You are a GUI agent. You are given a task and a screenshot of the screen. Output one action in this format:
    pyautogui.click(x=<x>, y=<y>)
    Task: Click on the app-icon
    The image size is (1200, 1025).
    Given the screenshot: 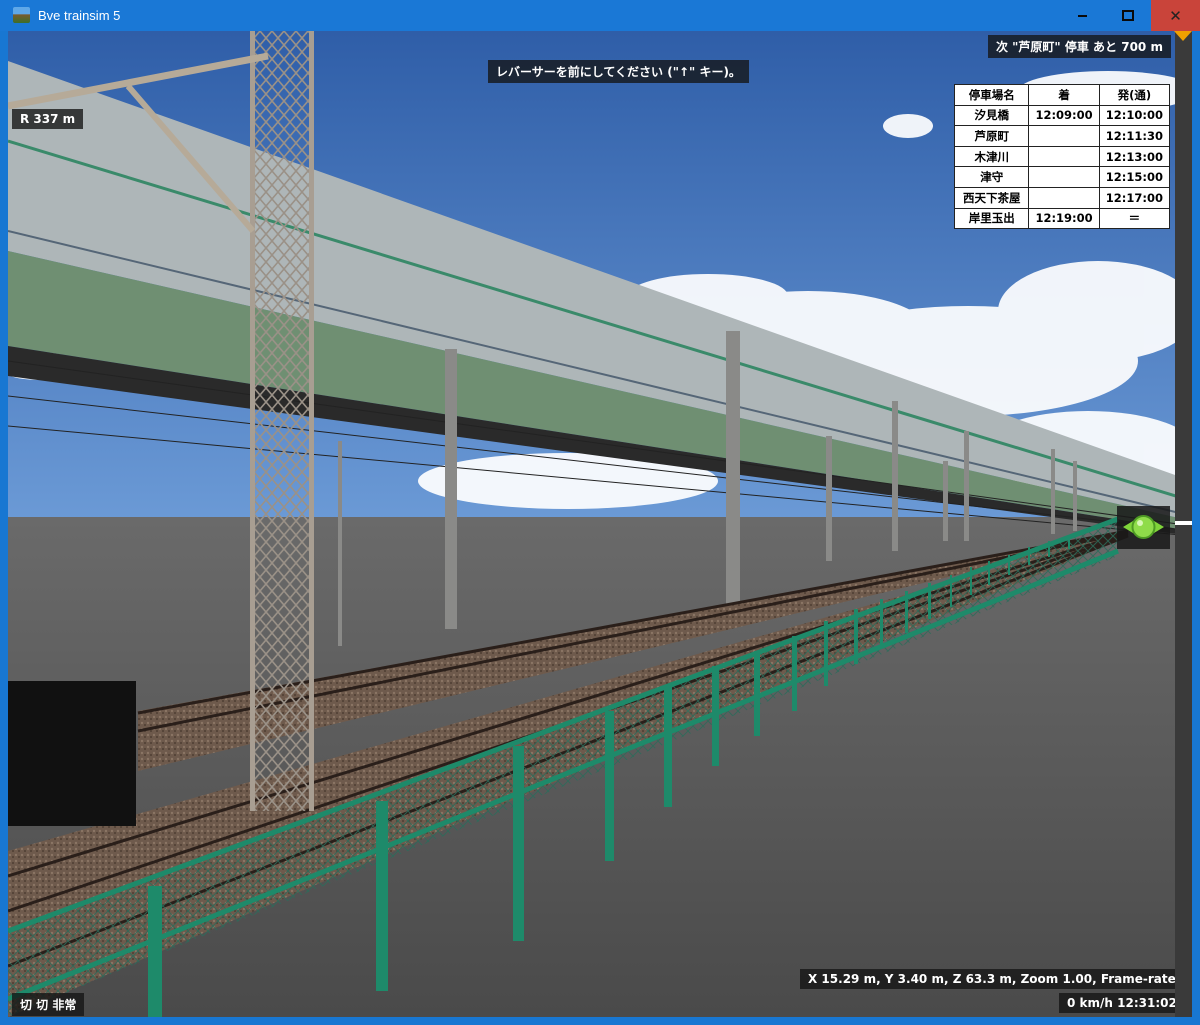 What is the action you would take?
    pyautogui.click(x=21, y=15)
    